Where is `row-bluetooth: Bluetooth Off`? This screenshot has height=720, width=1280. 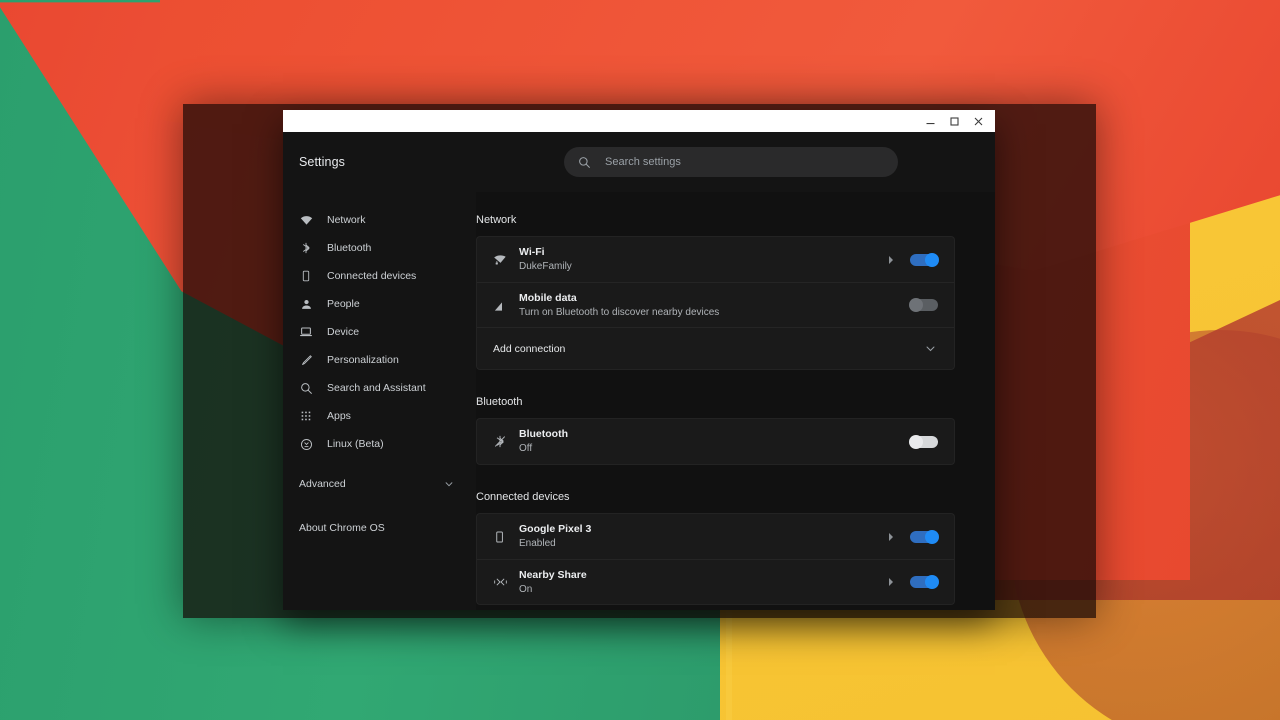 row-bluetooth: Bluetooth Off is located at coordinates (715, 441).